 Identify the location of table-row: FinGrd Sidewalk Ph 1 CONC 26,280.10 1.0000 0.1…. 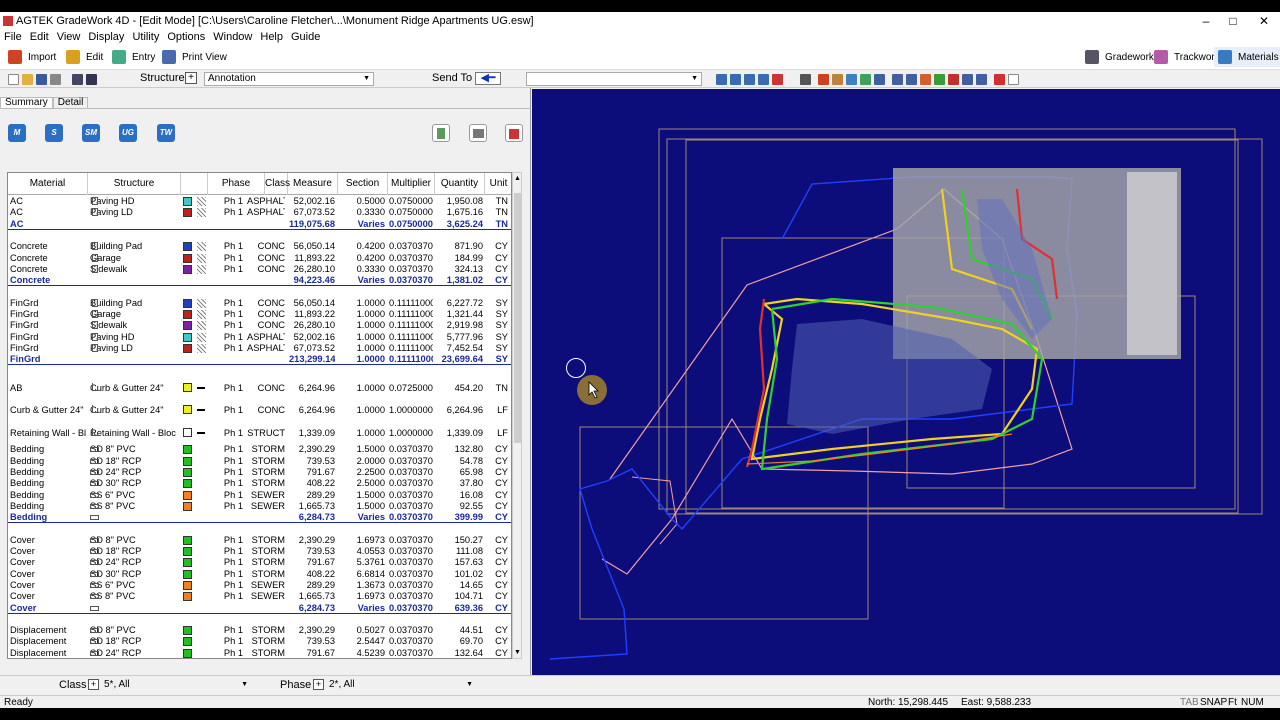
(259, 325).